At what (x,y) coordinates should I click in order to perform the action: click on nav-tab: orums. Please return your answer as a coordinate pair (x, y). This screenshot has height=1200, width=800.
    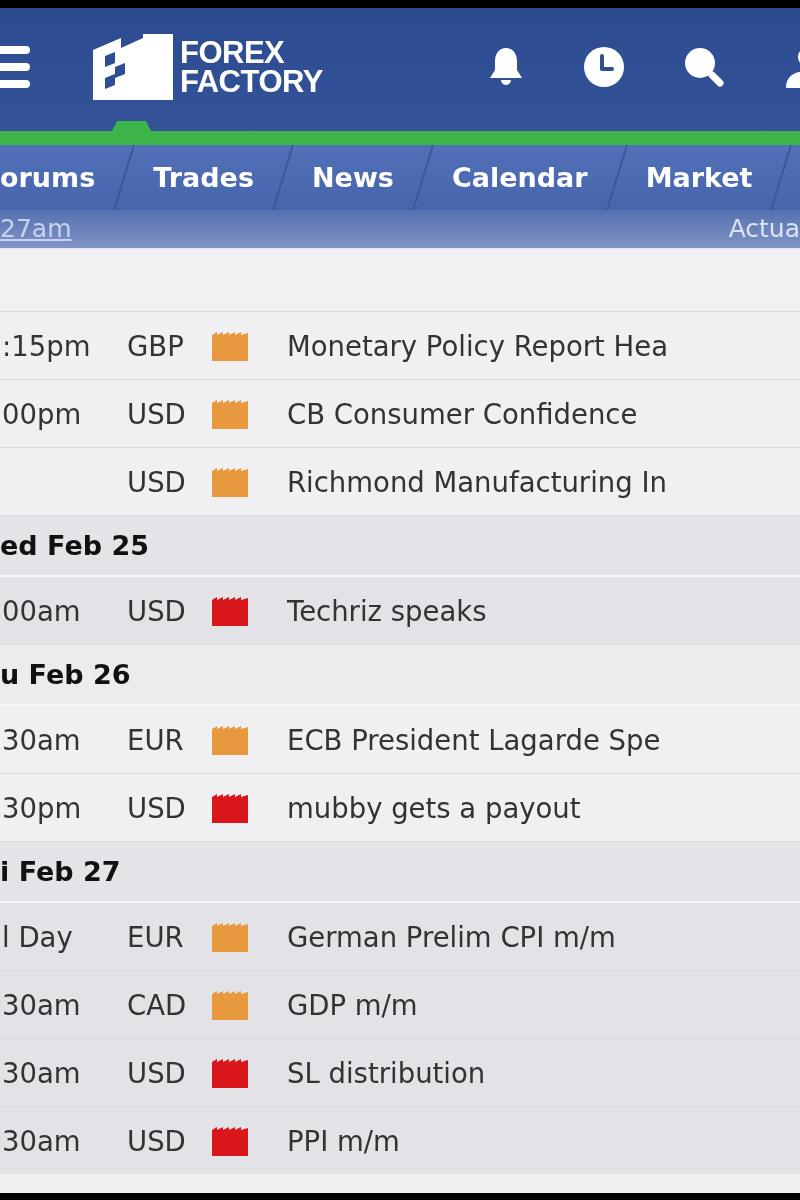
    Looking at the image, I should click on (48, 177).